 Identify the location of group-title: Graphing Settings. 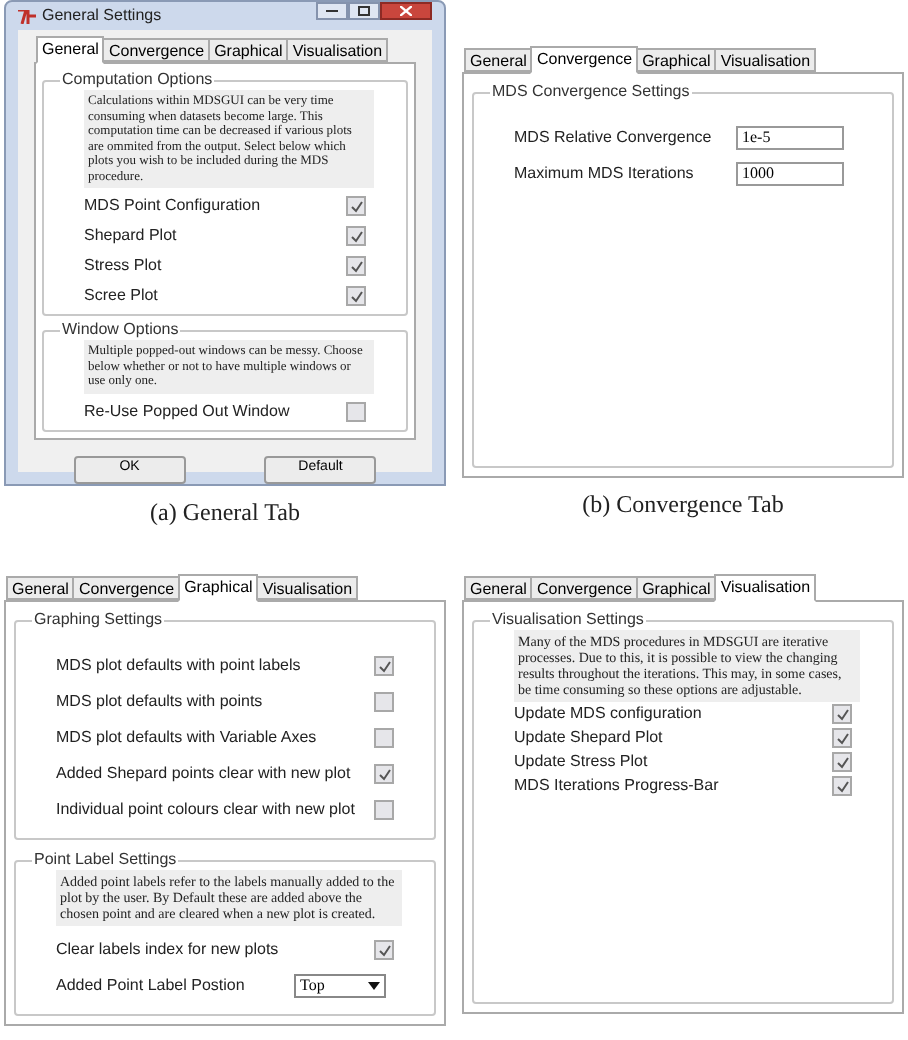
(98, 620).